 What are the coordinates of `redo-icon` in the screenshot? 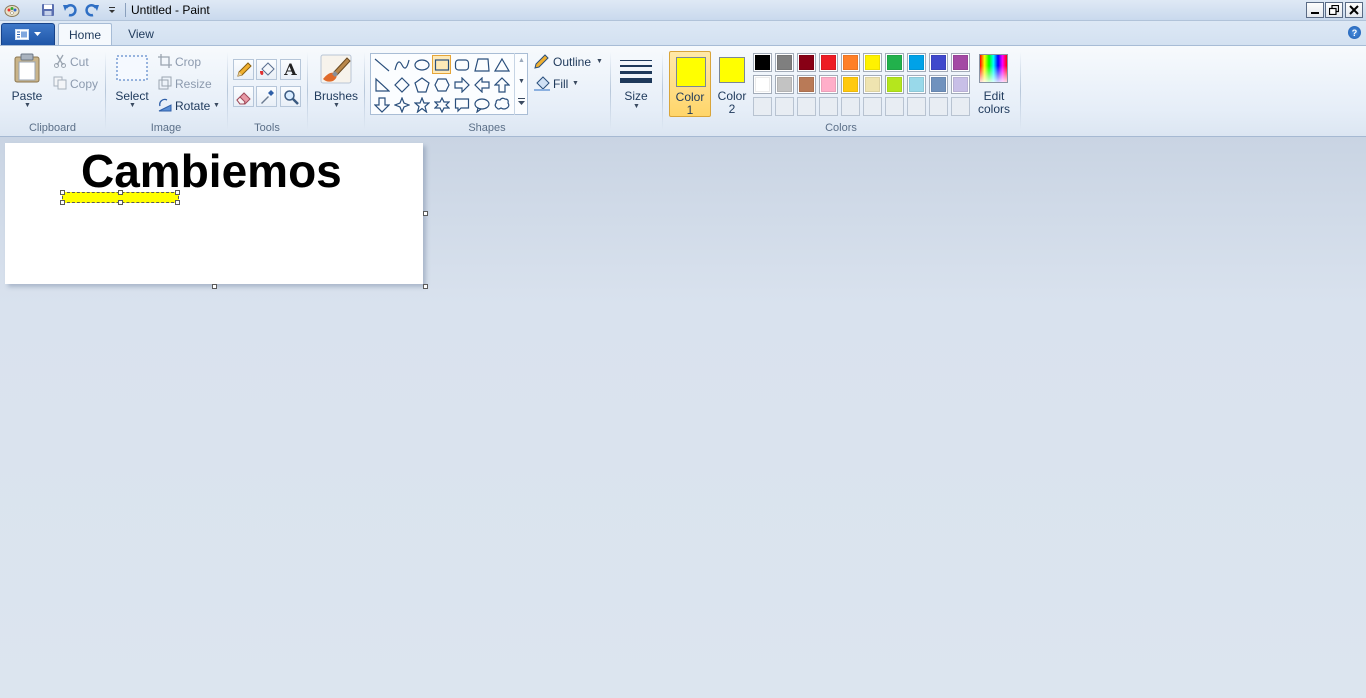 It's located at (92, 10).